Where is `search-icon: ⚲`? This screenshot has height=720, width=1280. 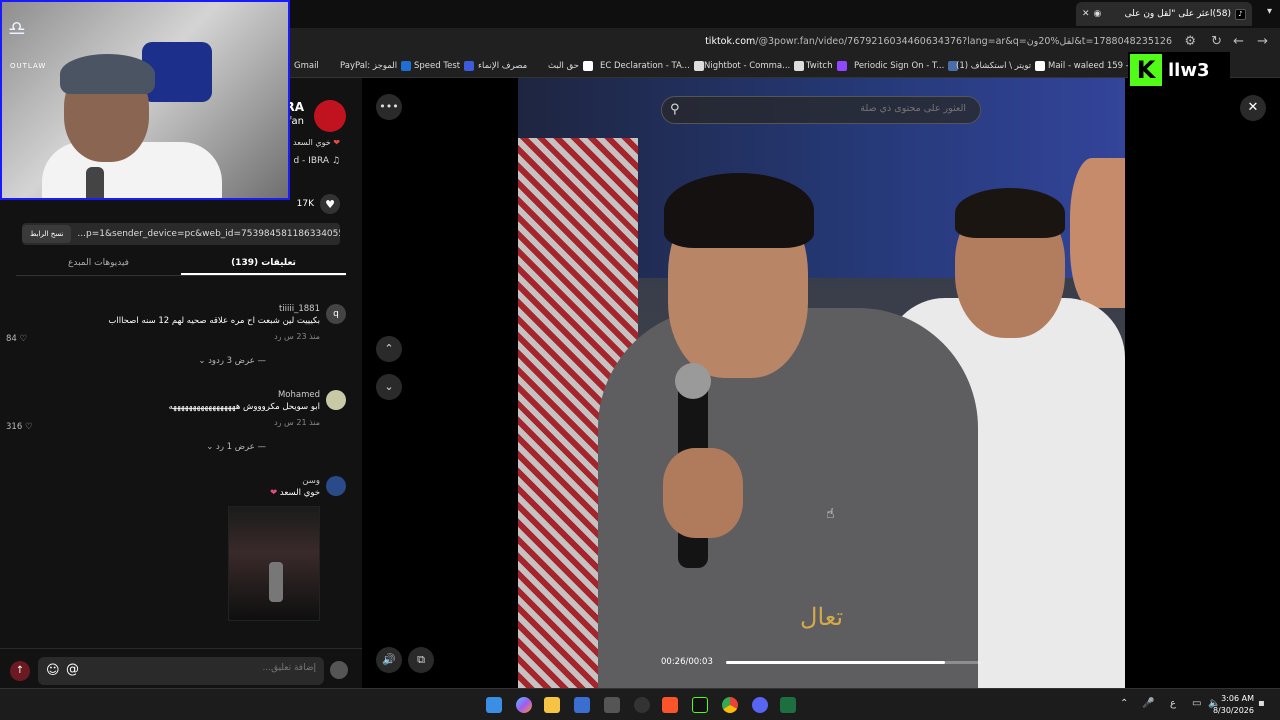
search-icon: ⚲ is located at coordinates (675, 109).